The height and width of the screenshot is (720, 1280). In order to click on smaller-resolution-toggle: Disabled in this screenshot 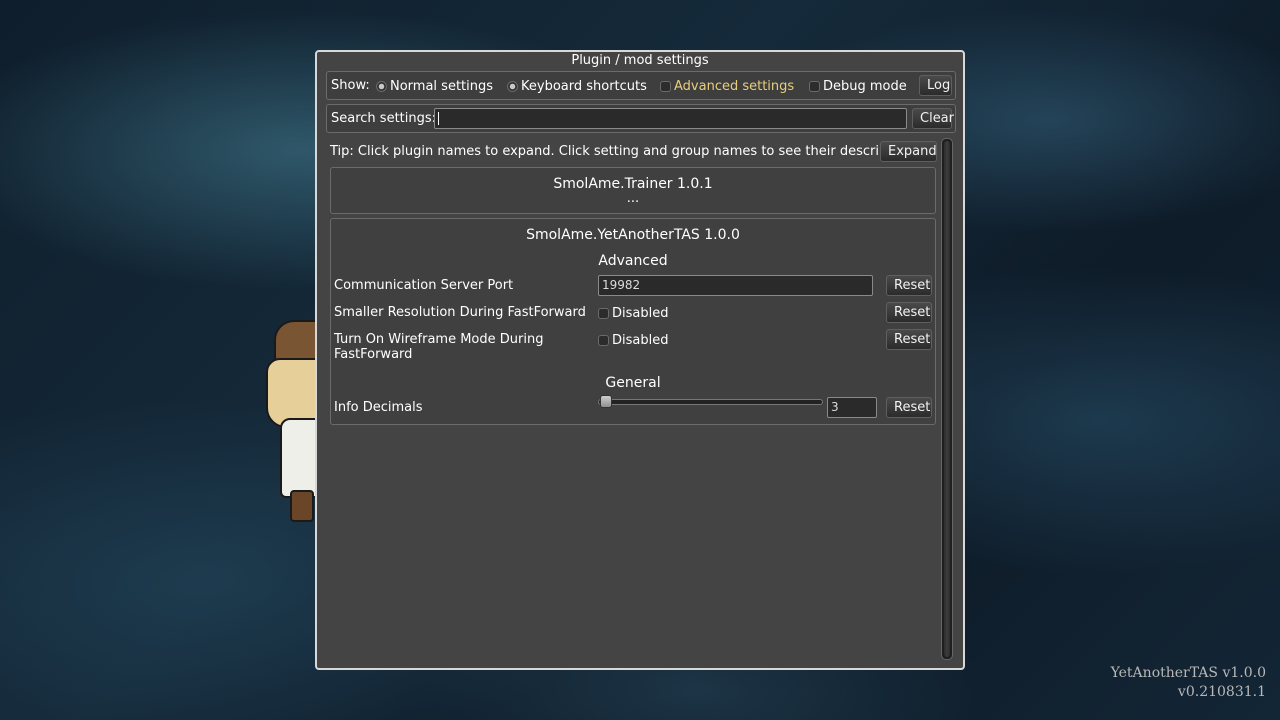, I will do `click(633, 313)`.